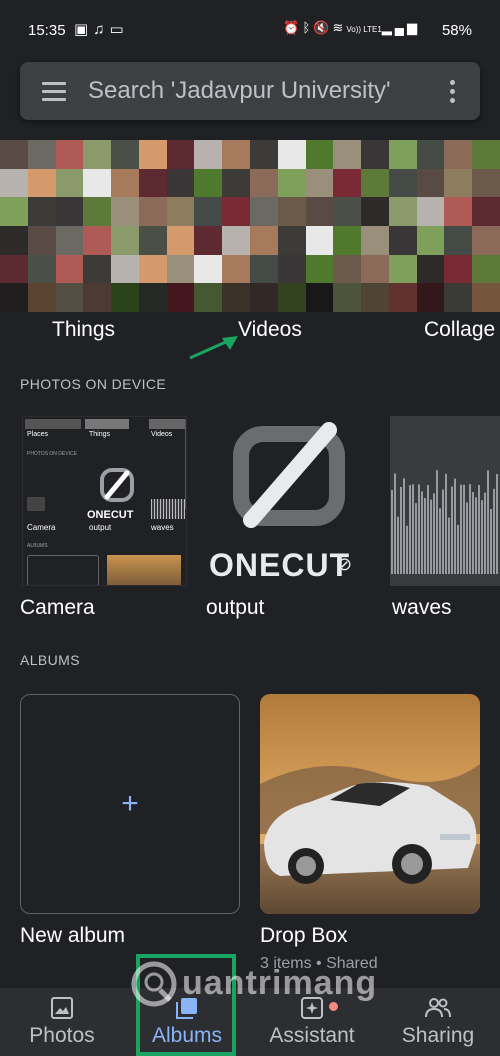 The width and height of the screenshot is (500, 1056). What do you see at coordinates (162, 434) in the screenshot?
I see `preview-videos: Videos` at bounding box center [162, 434].